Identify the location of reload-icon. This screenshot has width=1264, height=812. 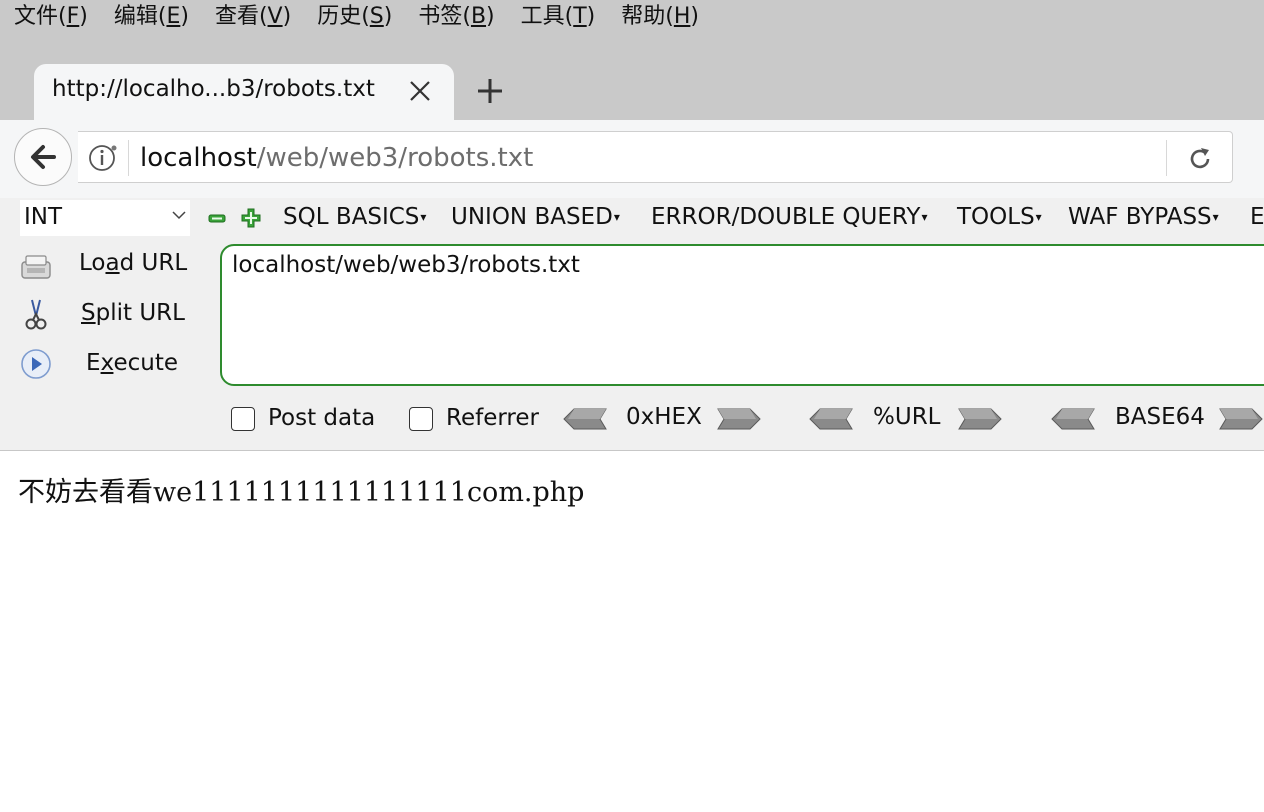
(1200, 159).